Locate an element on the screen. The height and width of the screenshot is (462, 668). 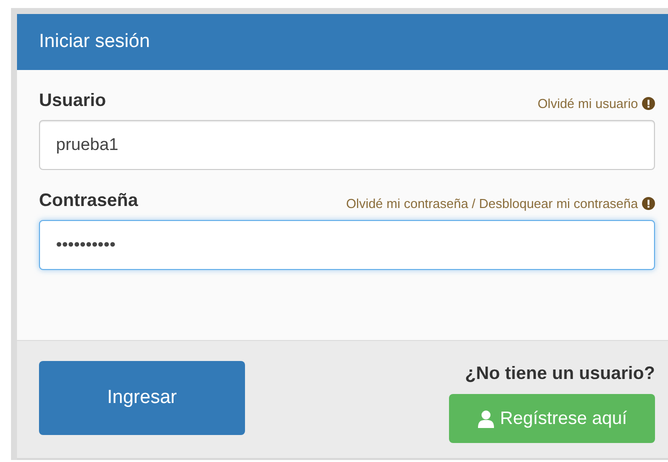
input-field: •••••••••• is located at coordinates (347, 245).